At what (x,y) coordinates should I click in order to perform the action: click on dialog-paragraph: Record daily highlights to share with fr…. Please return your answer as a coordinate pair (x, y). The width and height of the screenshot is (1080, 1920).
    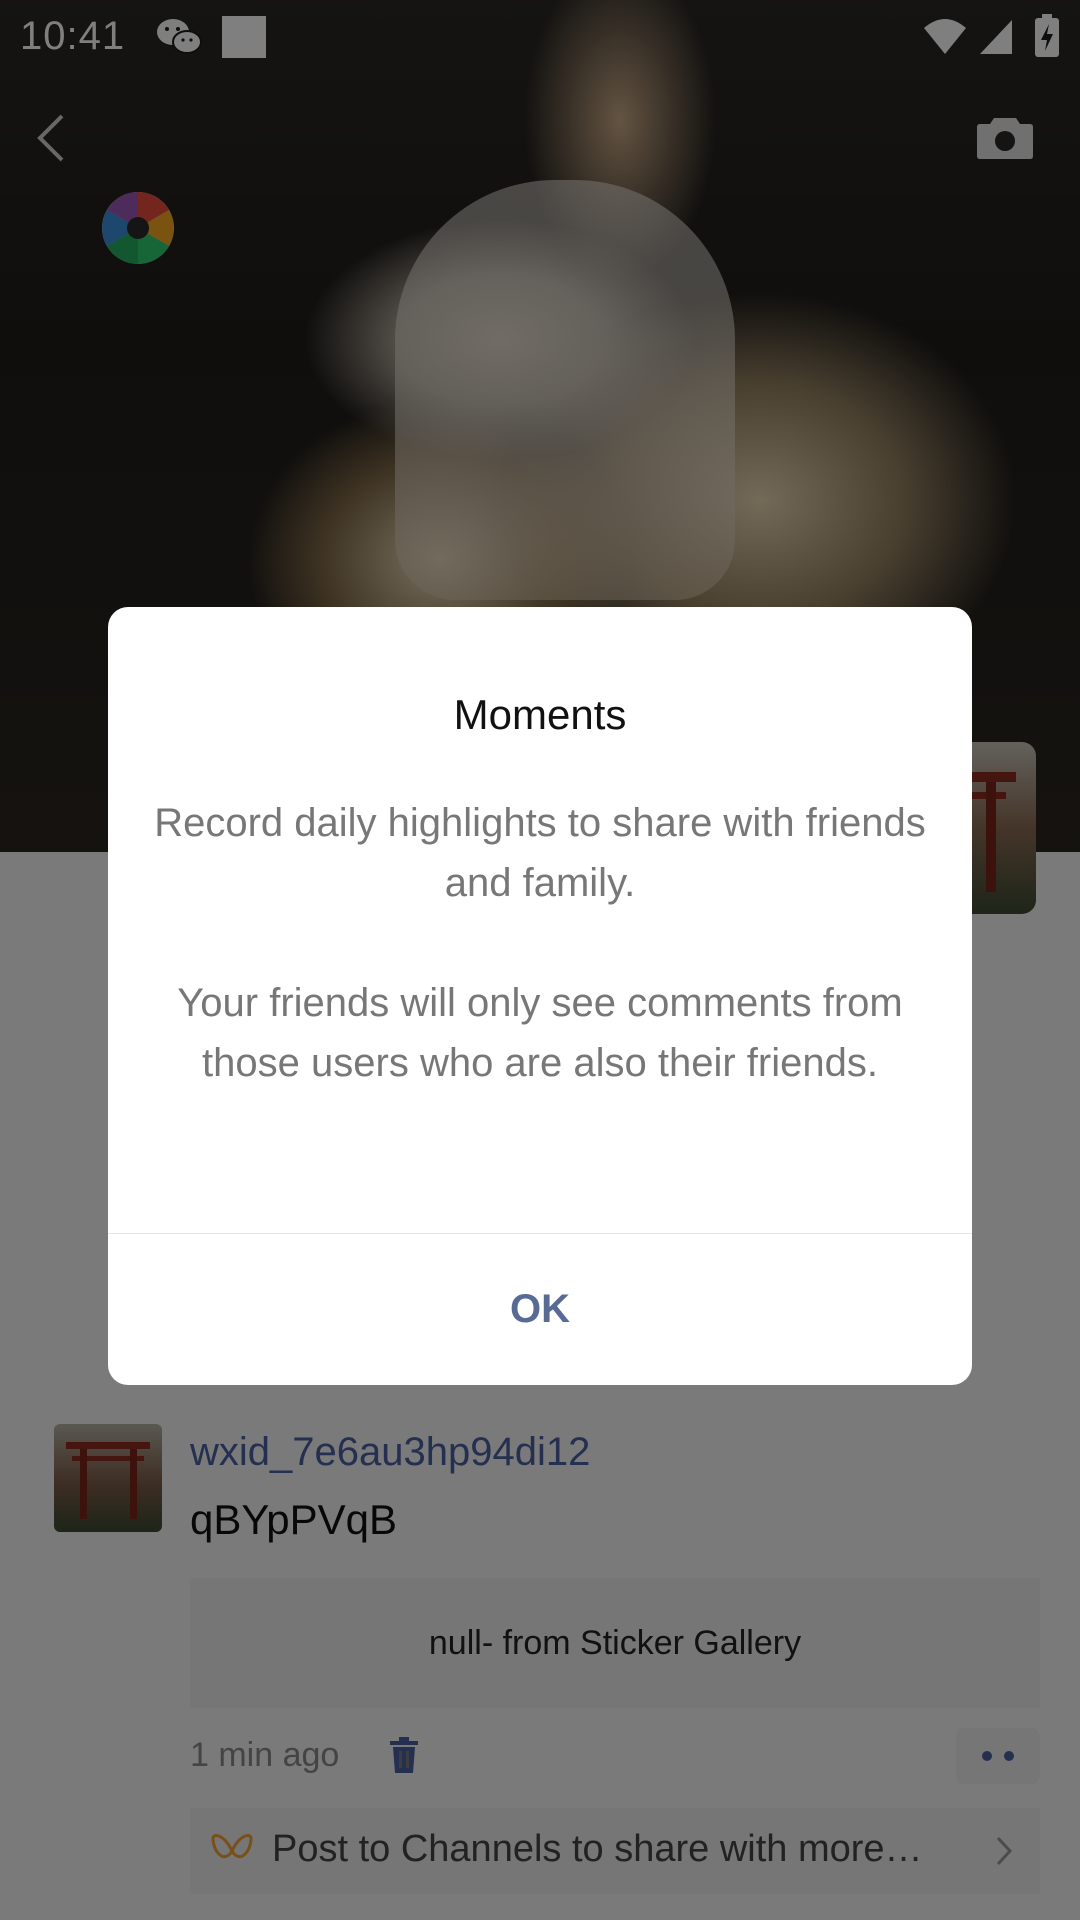
    Looking at the image, I should click on (540, 853).